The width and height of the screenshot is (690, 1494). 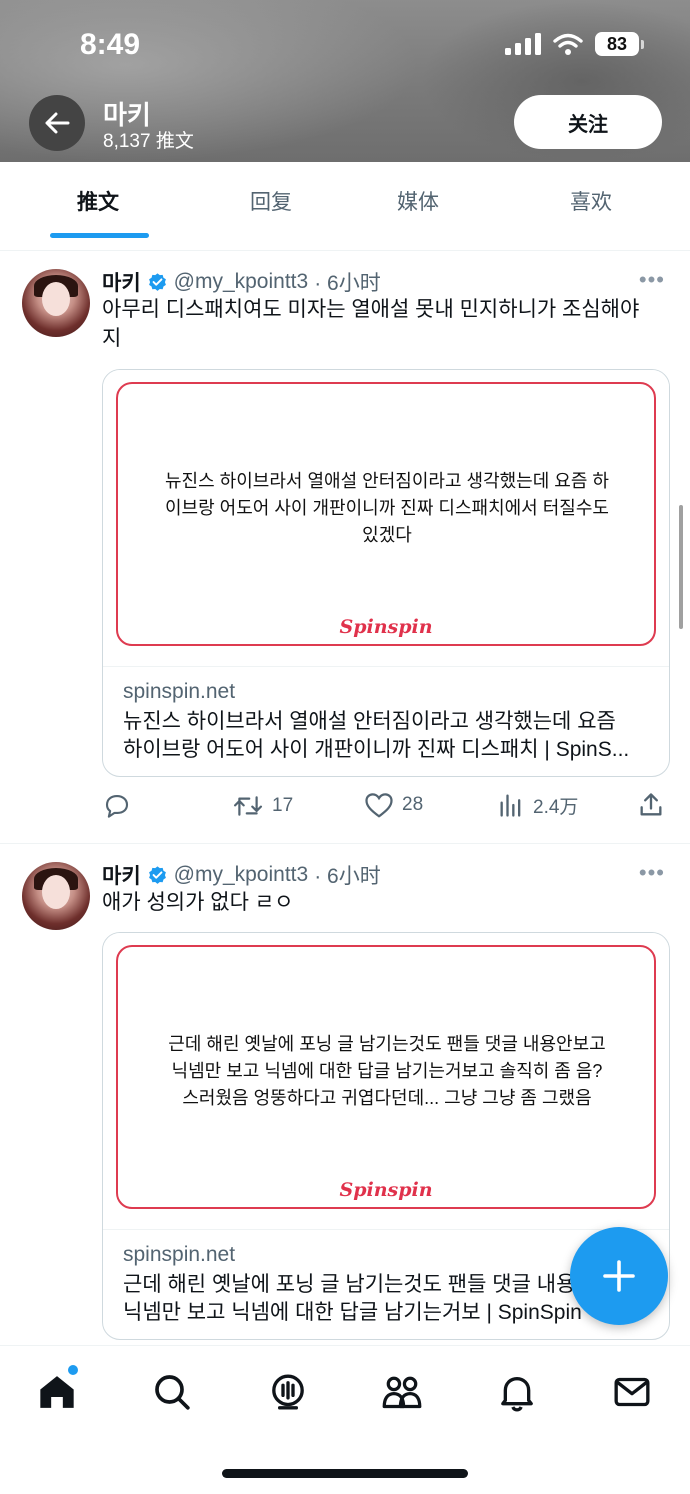 I want to click on back-button, so click(x=57, y=123).